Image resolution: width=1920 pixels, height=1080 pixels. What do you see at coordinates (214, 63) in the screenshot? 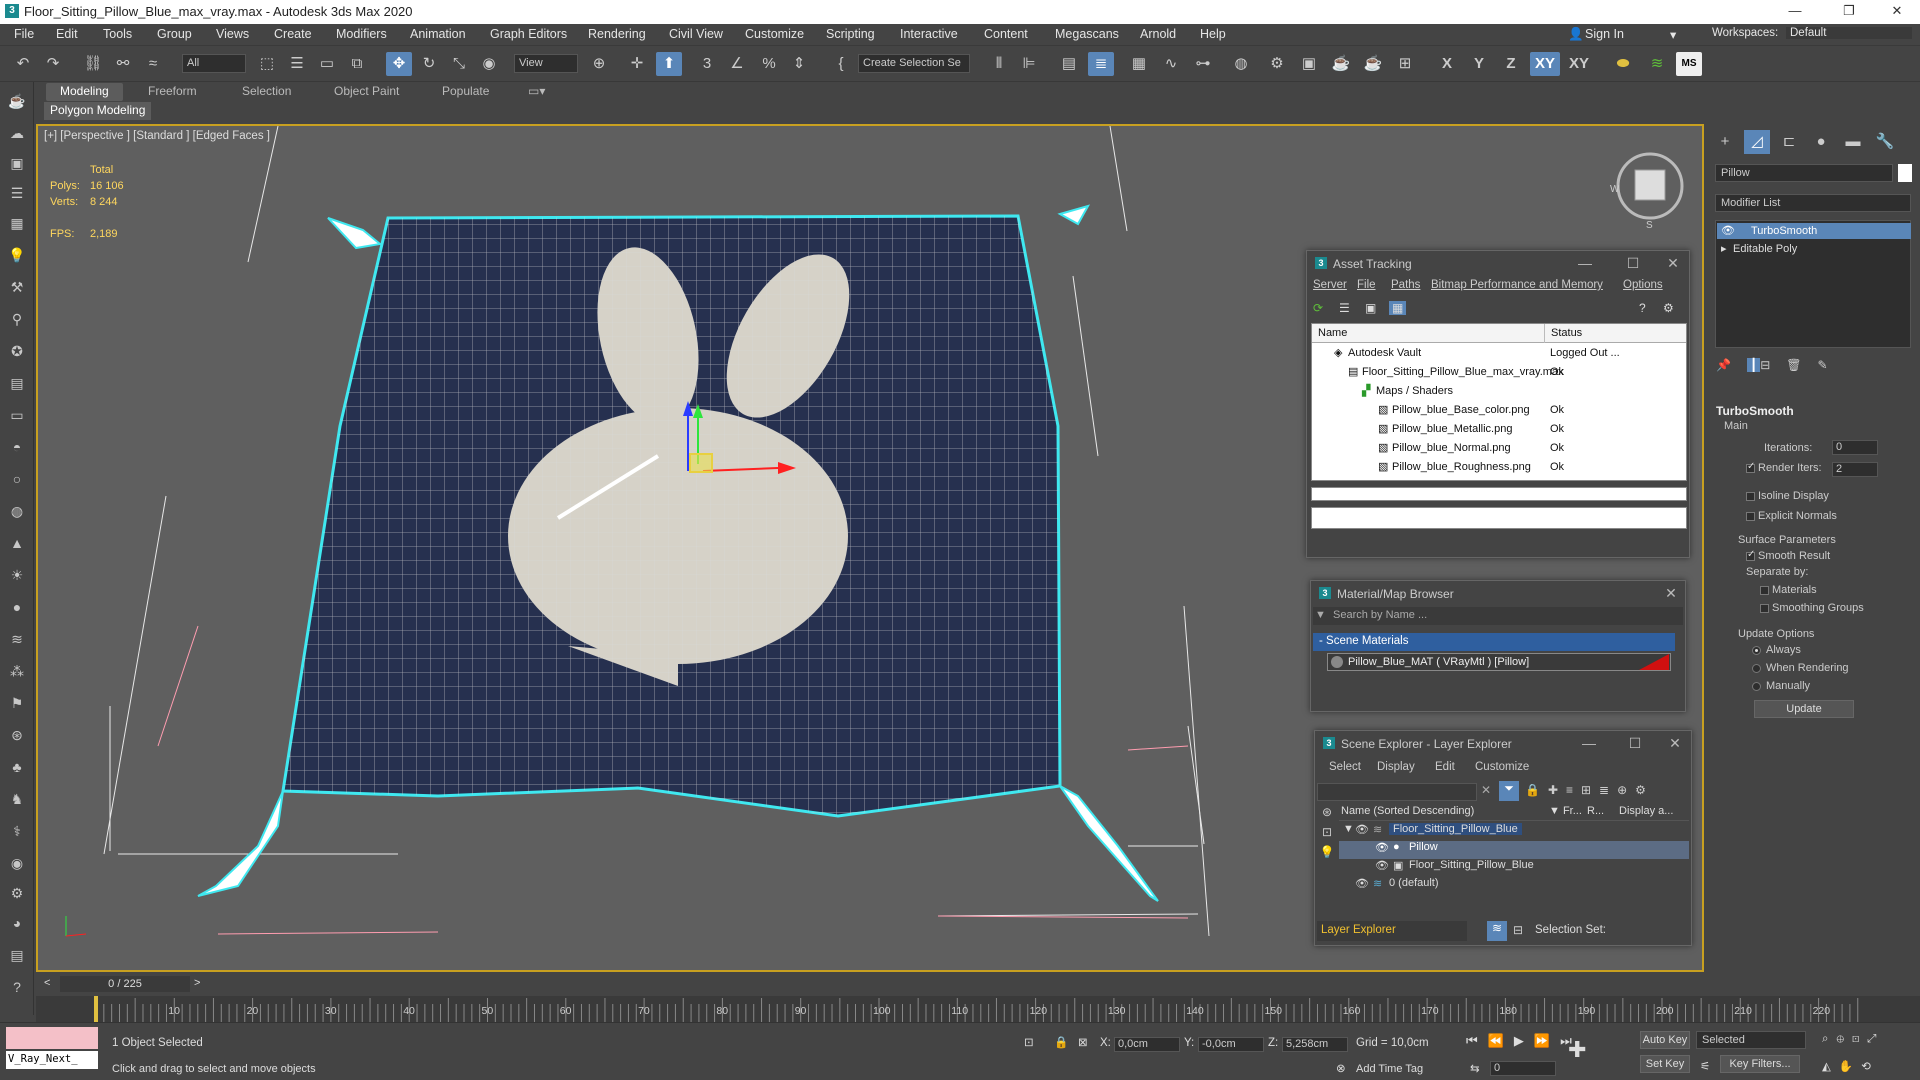
I see `selection-filter-dropdown: All` at bounding box center [214, 63].